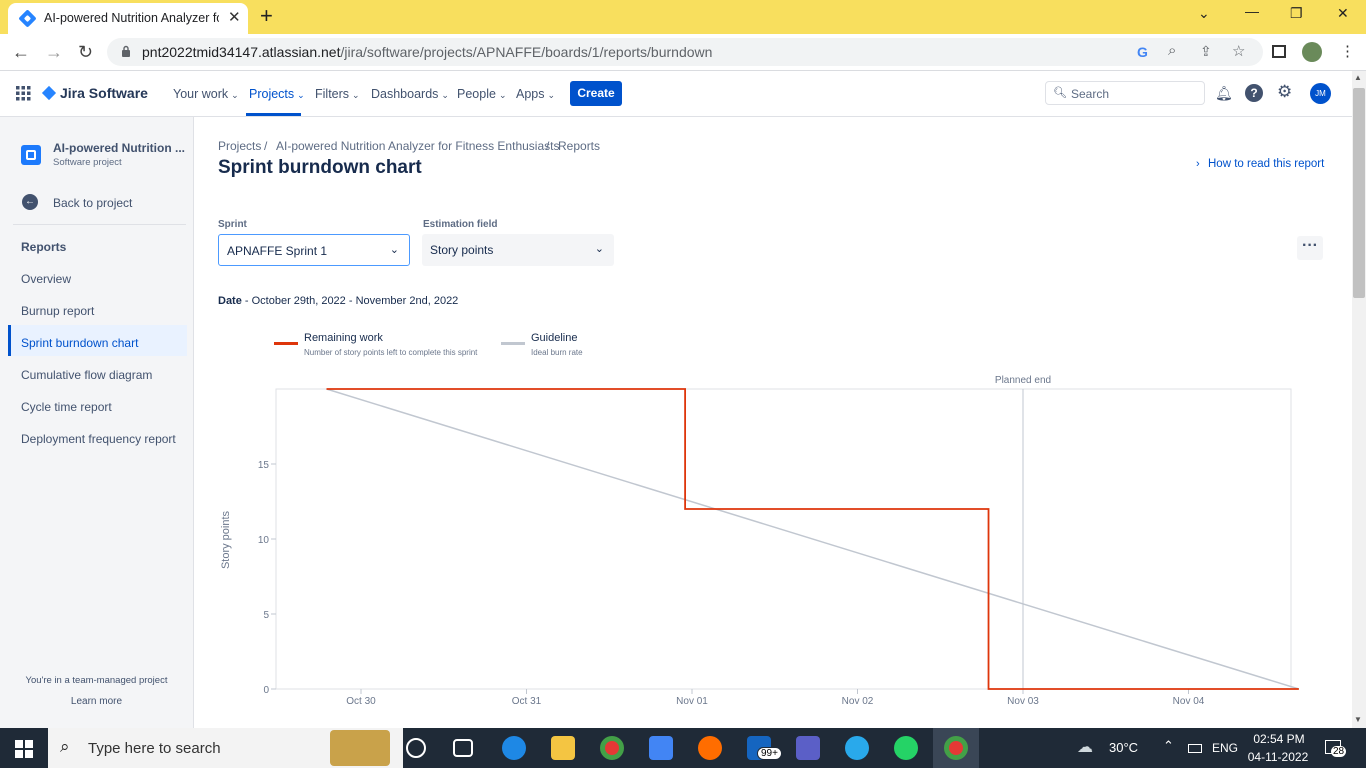  What do you see at coordinates (1358, 719) in the screenshot?
I see `scroll-down-icon: ▼` at bounding box center [1358, 719].